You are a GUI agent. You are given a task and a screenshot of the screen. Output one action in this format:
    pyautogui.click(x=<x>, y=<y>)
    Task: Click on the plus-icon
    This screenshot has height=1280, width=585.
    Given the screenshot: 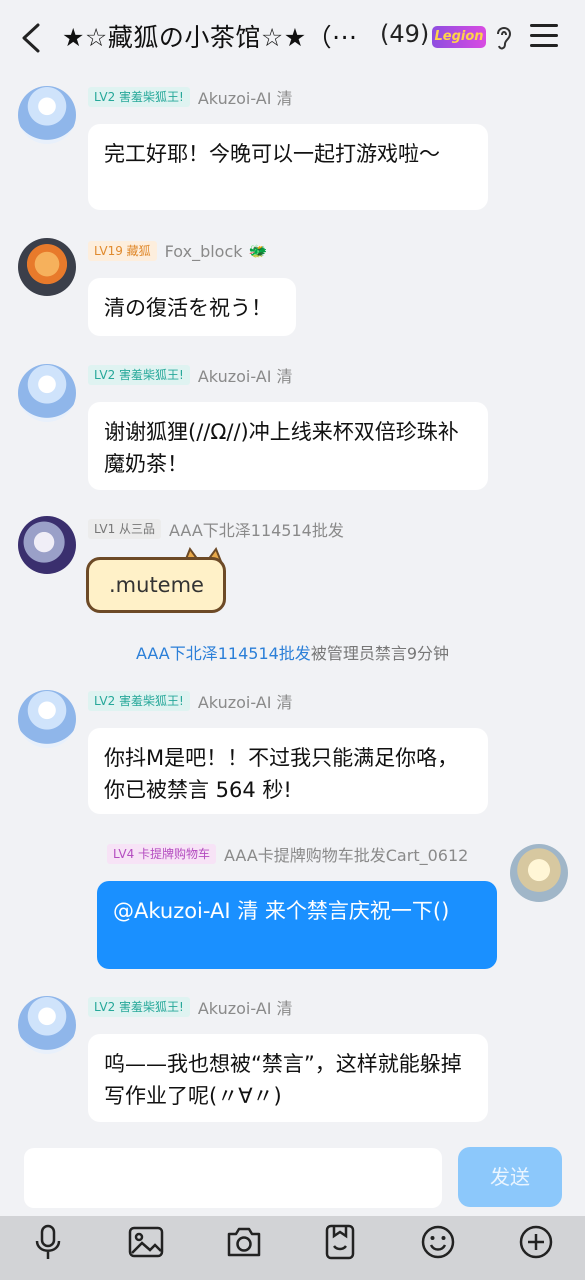 What is the action you would take?
    pyautogui.click(x=536, y=1242)
    